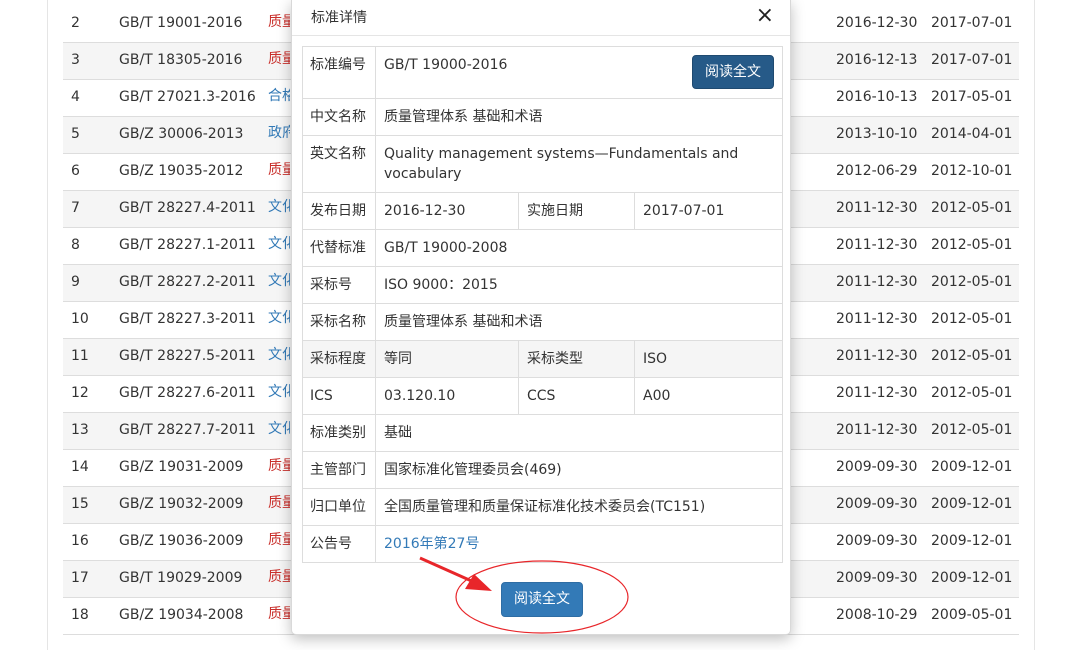 This screenshot has height=650, width=1076. Describe the element at coordinates (708, 359) in the screenshot. I see `adopt-type-value: ISO` at that location.